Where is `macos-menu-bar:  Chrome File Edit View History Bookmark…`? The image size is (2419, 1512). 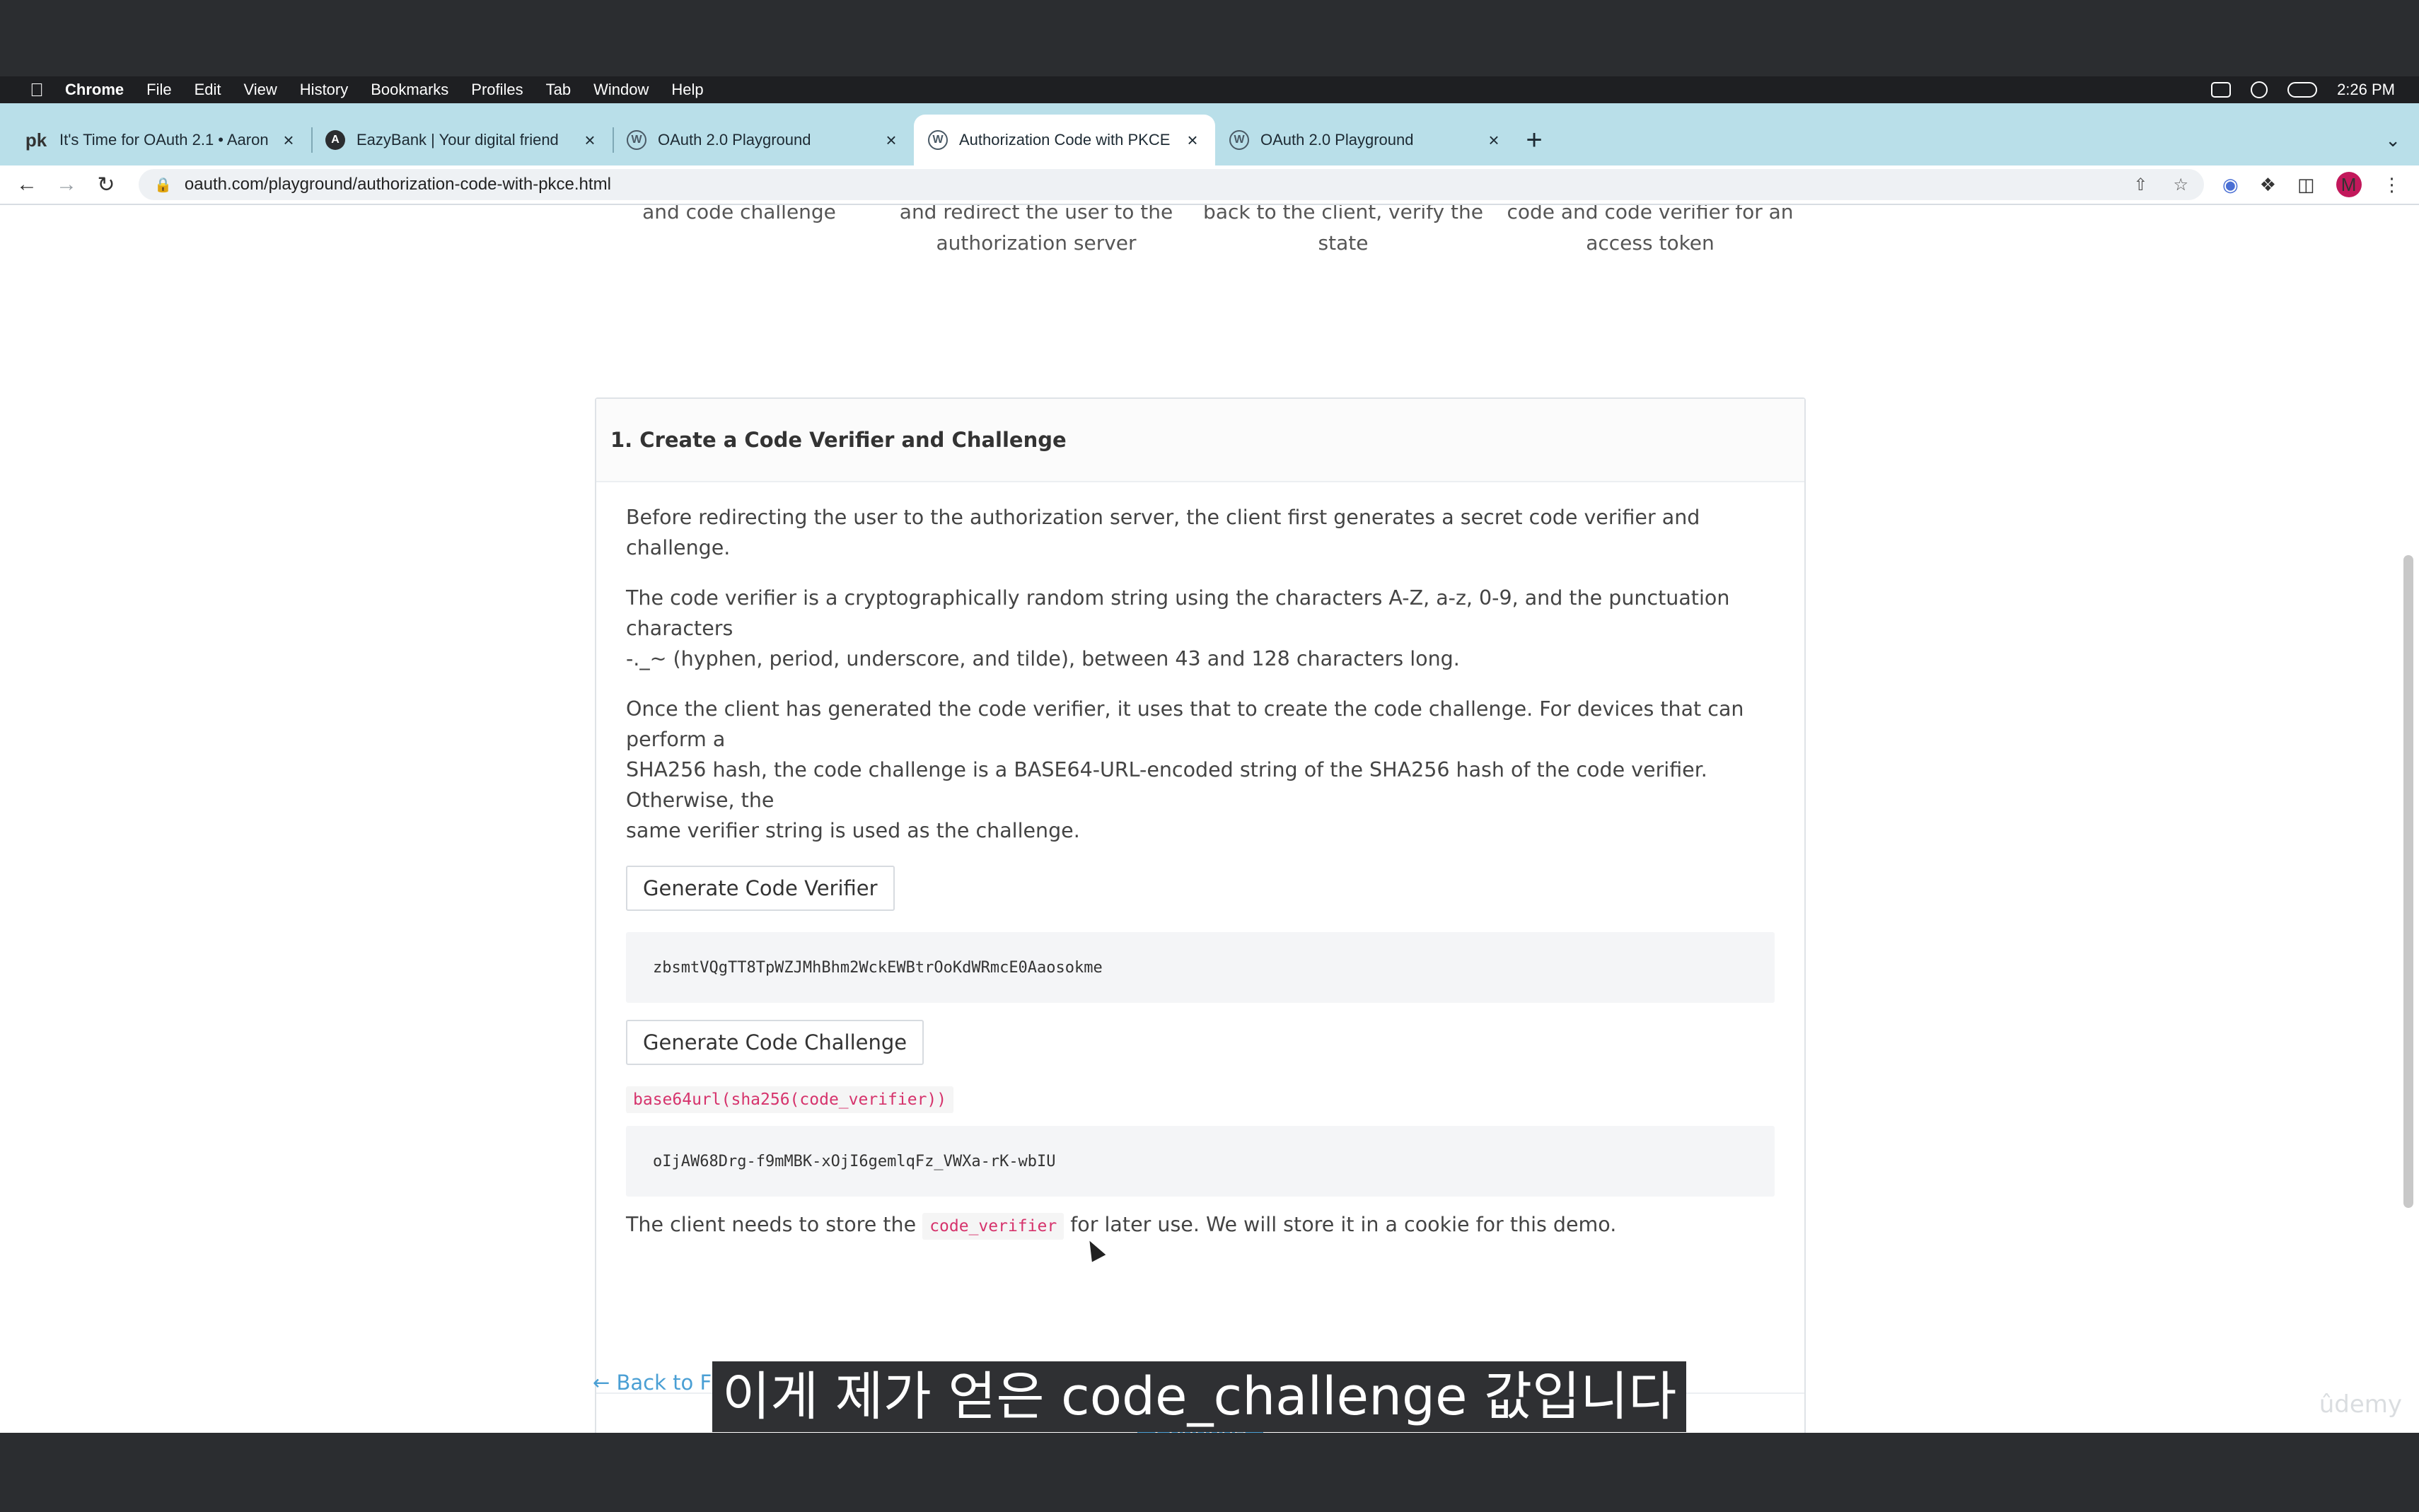 macos-menu-bar:  Chrome File Edit View History Bookmark… is located at coordinates (1209, 89).